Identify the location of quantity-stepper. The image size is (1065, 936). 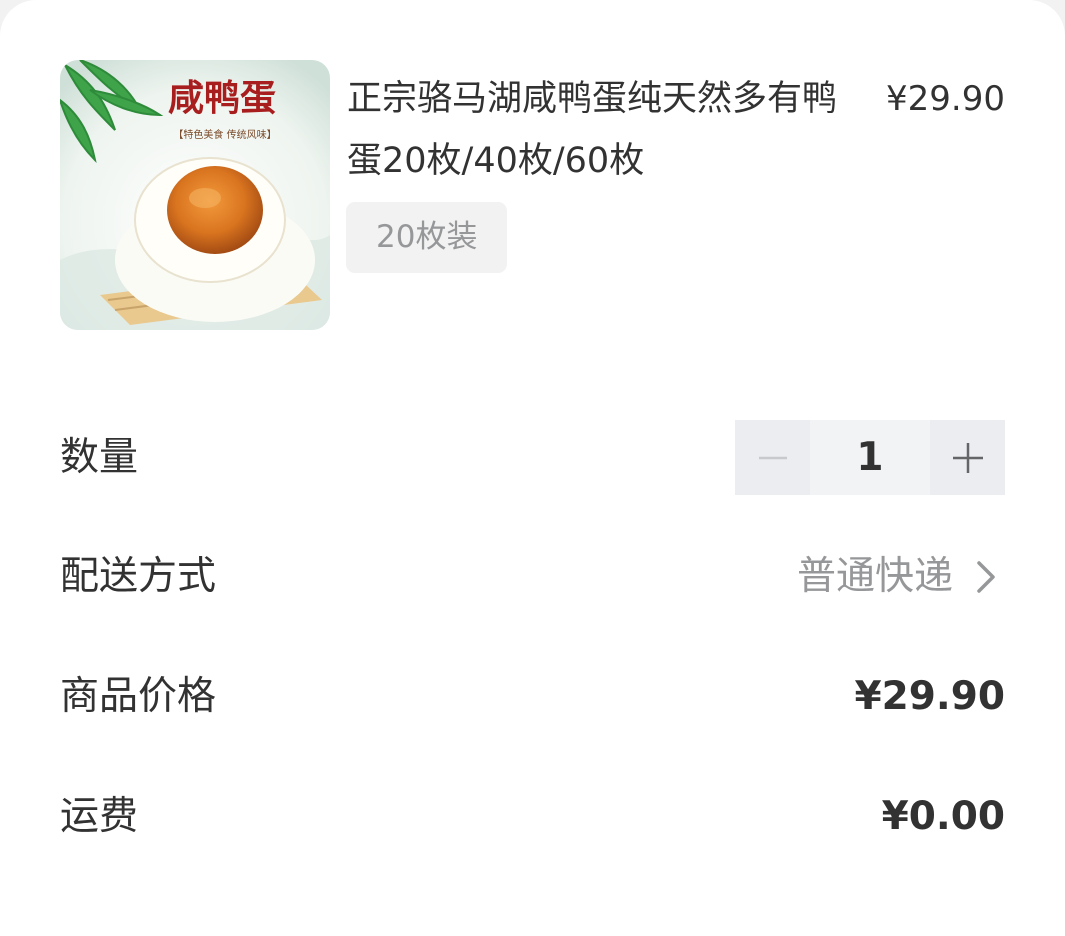
(870, 457).